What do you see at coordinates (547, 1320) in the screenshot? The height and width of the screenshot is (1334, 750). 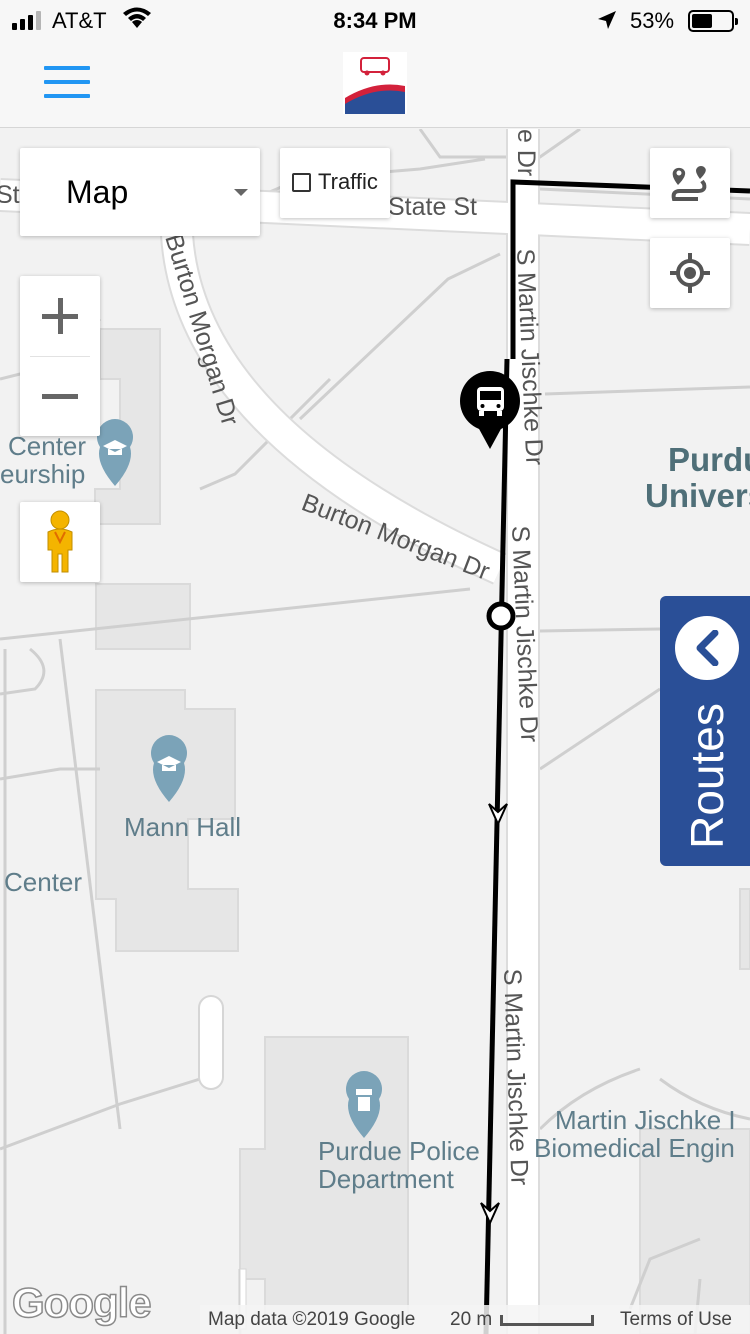 I see `scale-bar` at bounding box center [547, 1320].